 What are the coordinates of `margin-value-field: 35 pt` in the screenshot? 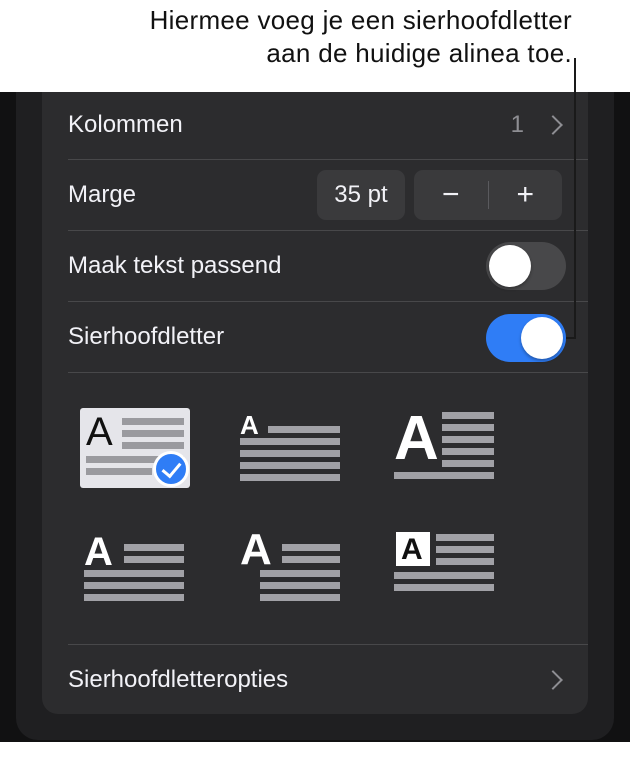 It's located at (361, 195).